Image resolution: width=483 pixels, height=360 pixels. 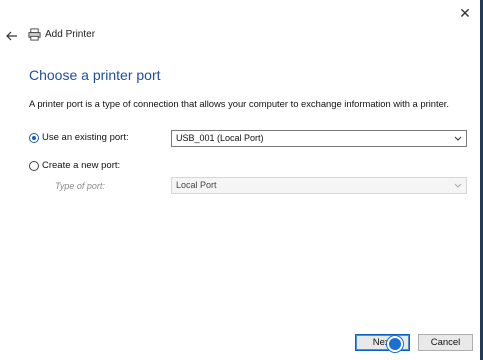 I want to click on next-button: Next, so click(x=382, y=342).